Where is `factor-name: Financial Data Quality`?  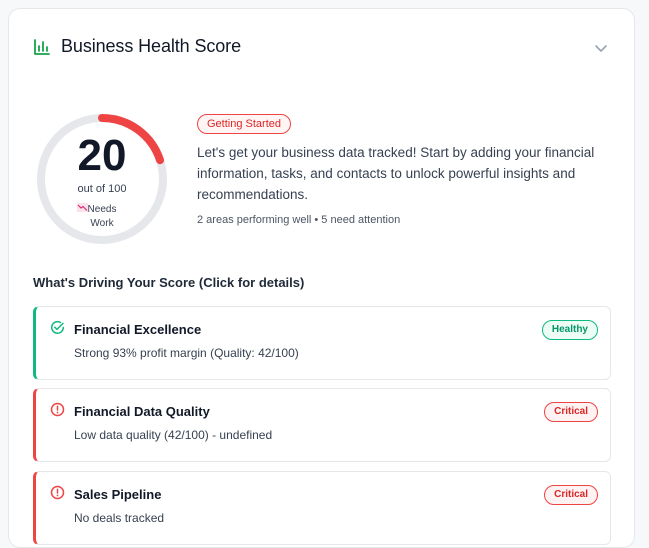 factor-name: Financial Data Quality is located at coordinates (142, 411).